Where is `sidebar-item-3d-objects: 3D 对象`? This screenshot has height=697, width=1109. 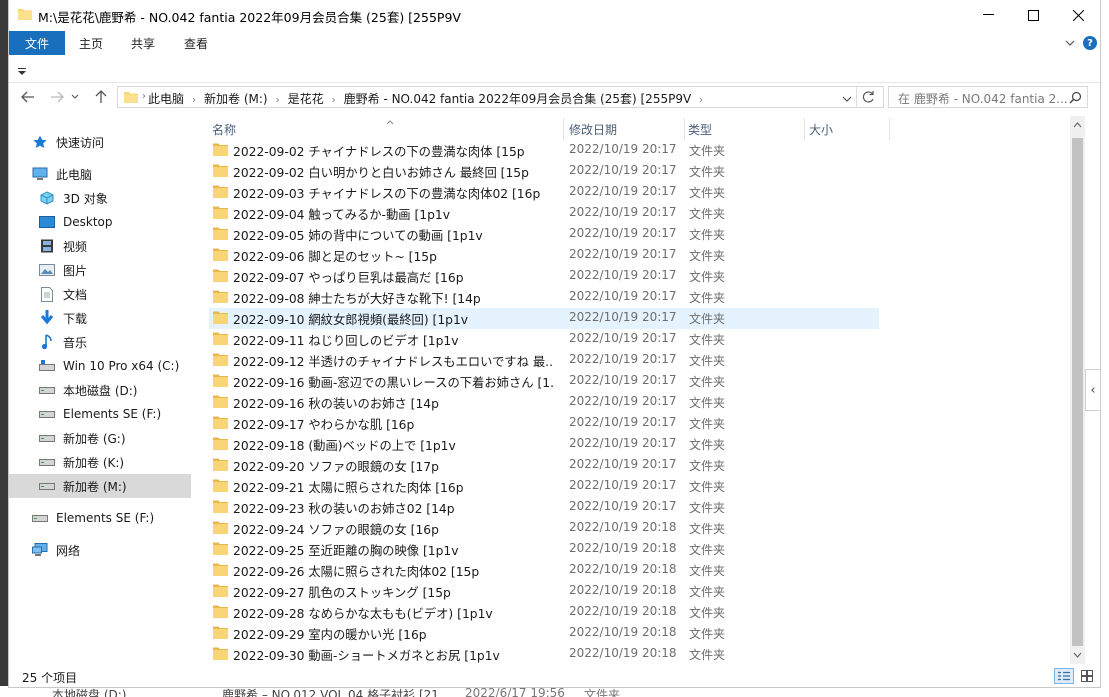 sidebar-item-3d-objects: 3D 对象 is located at coordinates (73, 198).